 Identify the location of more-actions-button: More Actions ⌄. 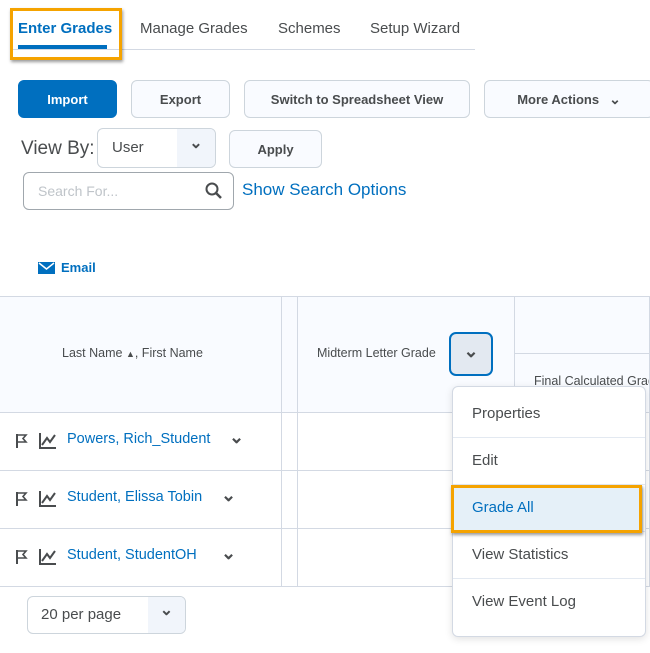
(567, 99).